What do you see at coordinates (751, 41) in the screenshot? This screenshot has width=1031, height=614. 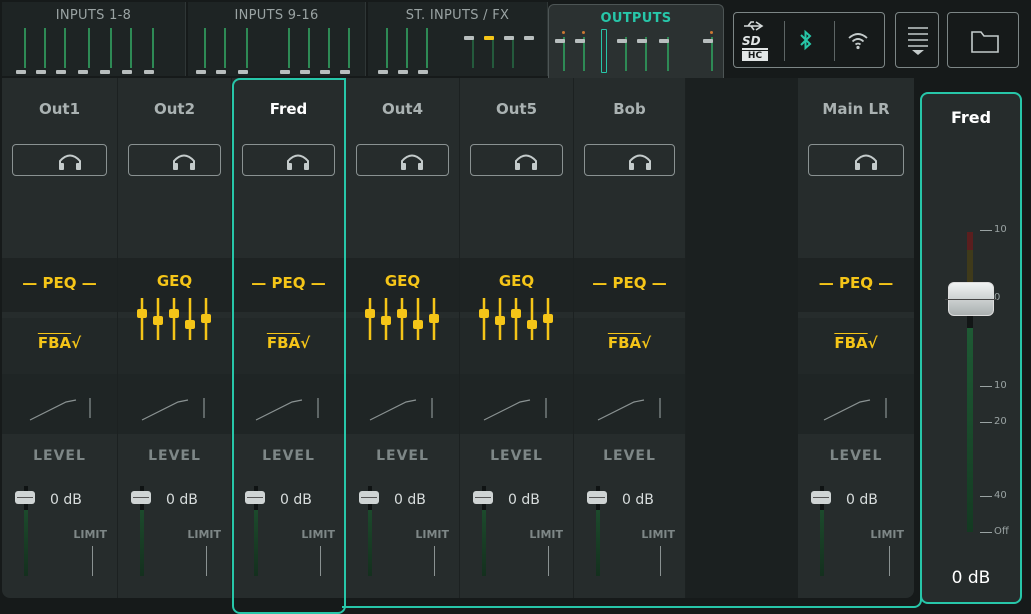 I see `sd-label: SD` at bounding box center [751, 41].